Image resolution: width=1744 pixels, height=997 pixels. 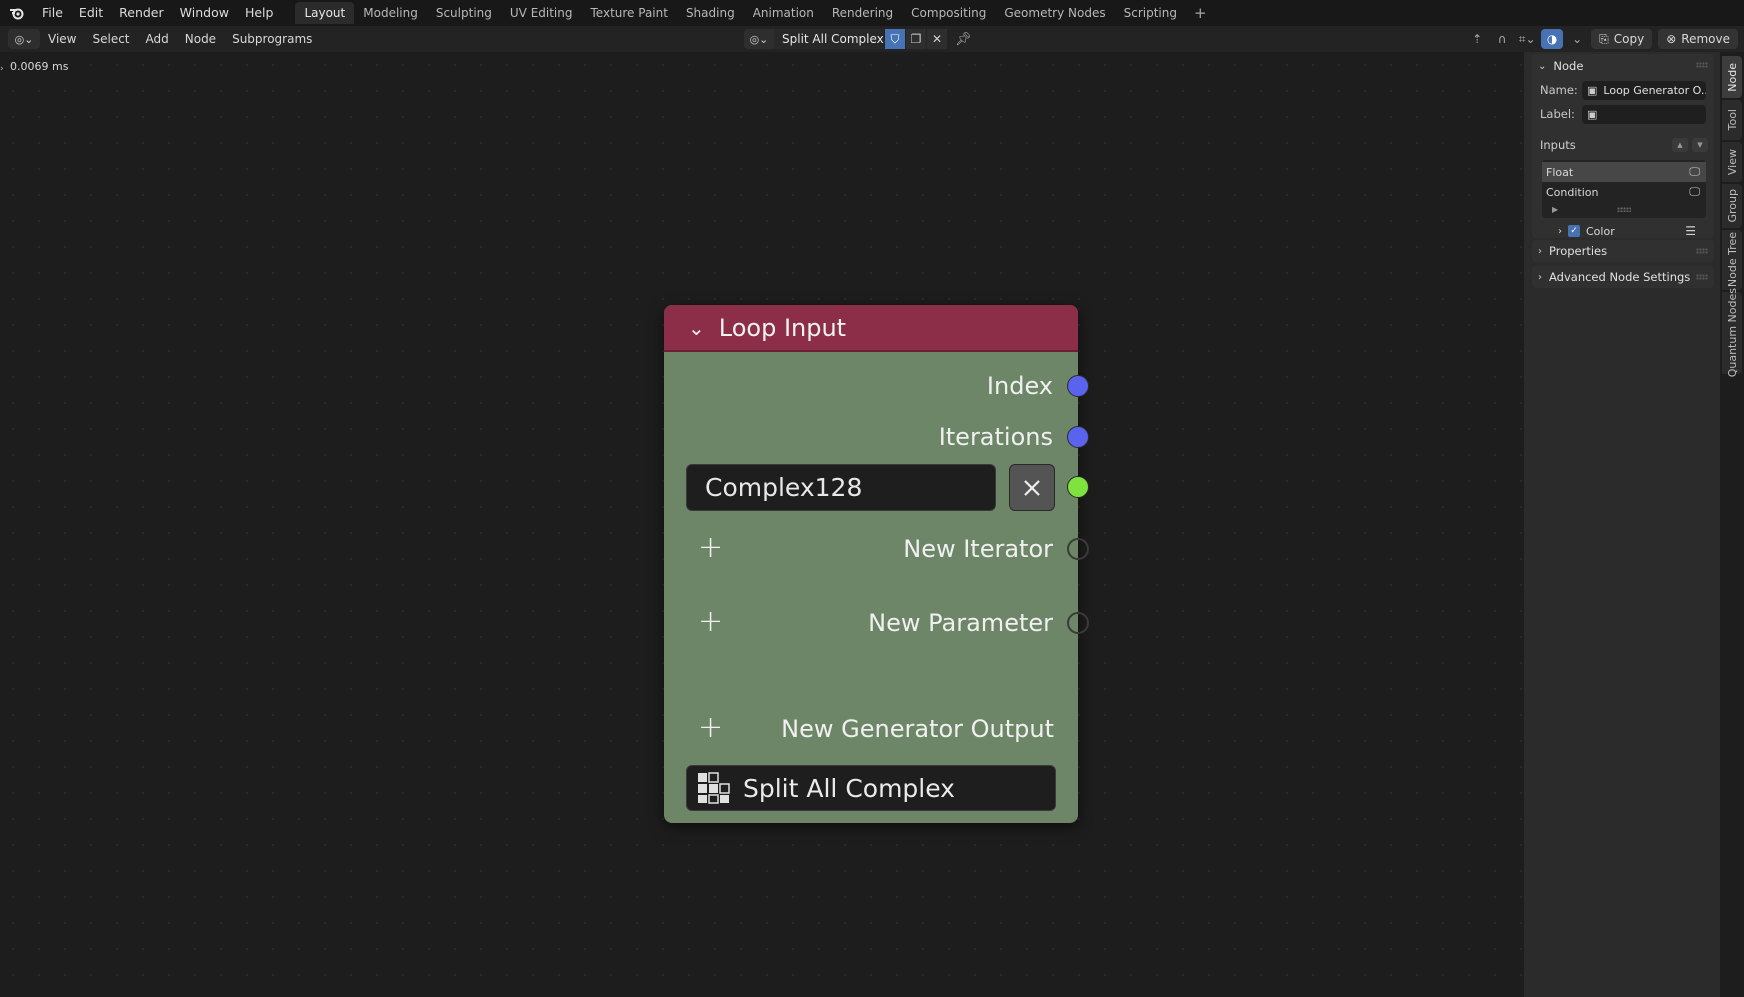 What do you see at coordinates (871, 328) in the screenshot?
I see `node-header: ⌄ Loop Input` at bounding box center [871, 328].